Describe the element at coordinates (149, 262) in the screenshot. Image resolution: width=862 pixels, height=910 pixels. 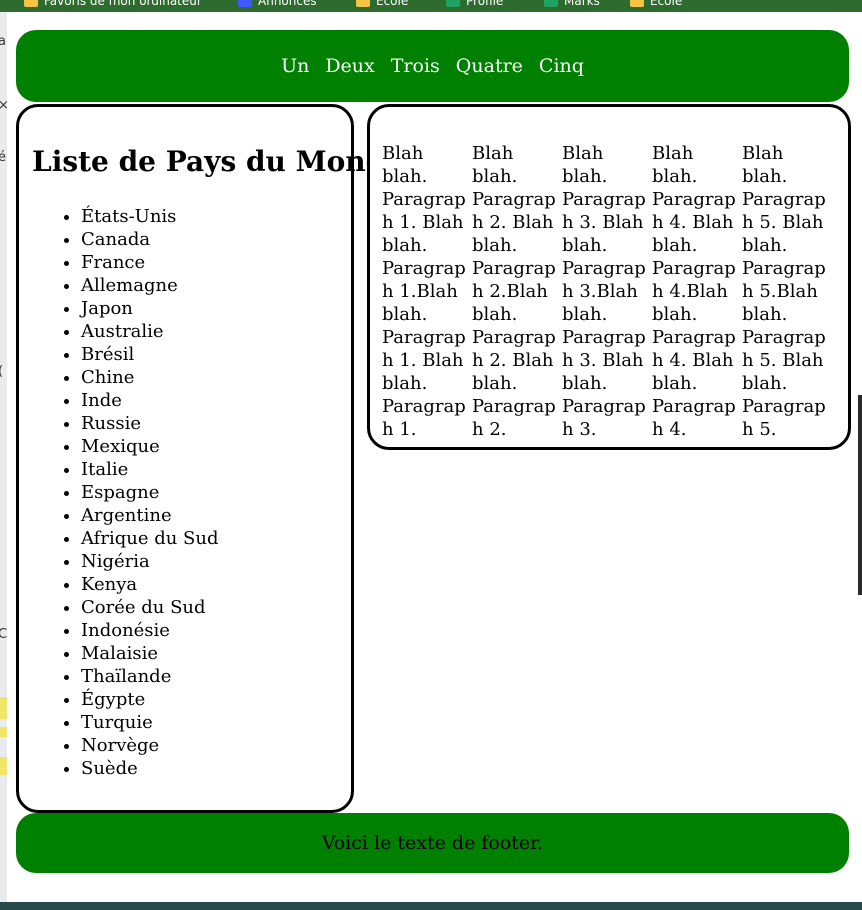
I see `country-item: France` at that location.